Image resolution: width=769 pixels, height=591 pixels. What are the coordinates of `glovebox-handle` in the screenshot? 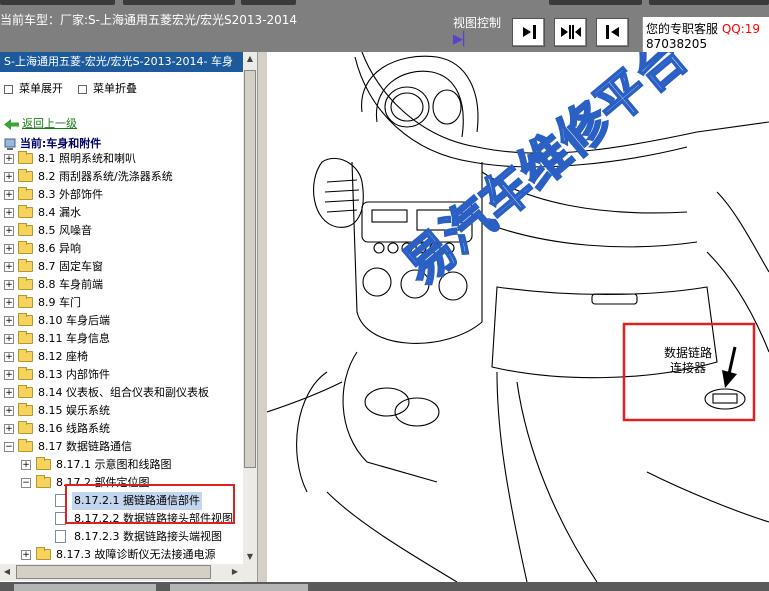 It's located at (614, 299).